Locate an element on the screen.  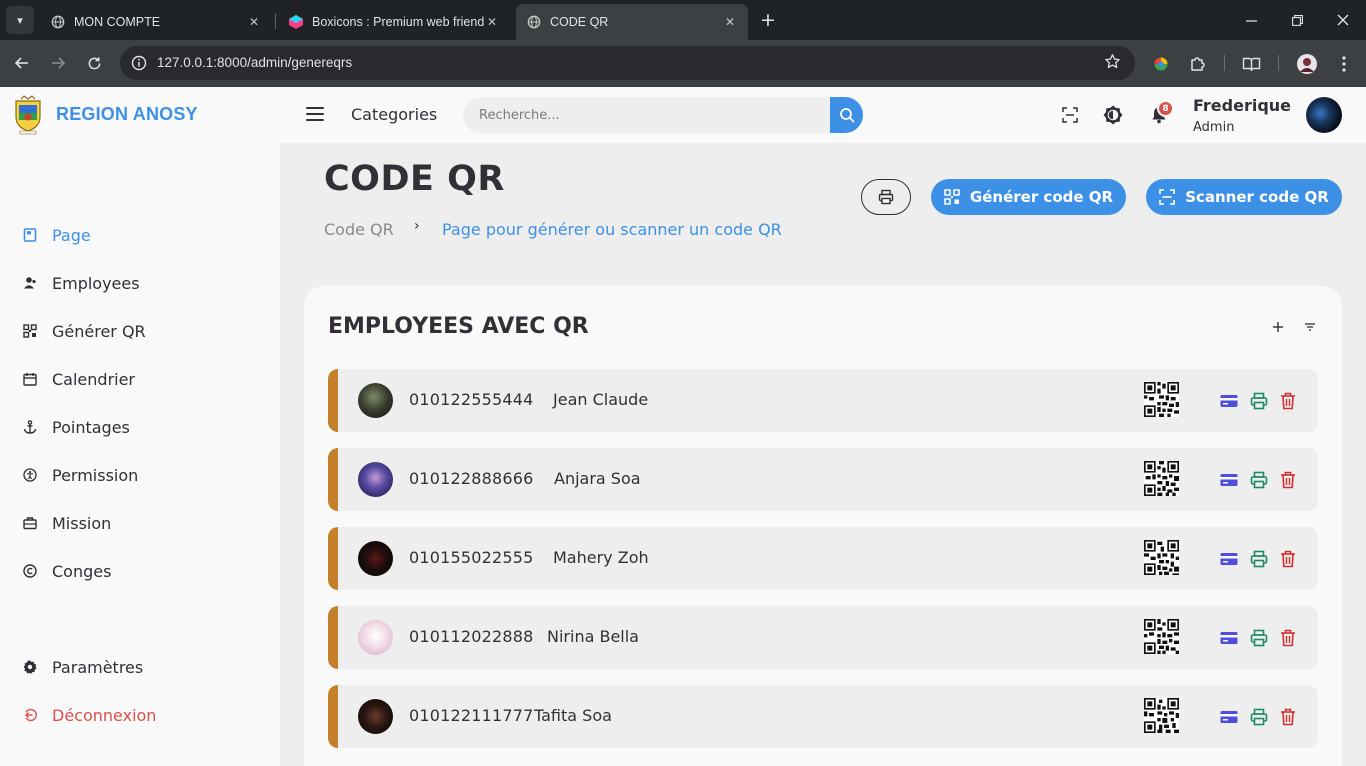
card-title: EMPLOYEES AVEC QR is located at coordinates (458, 326).